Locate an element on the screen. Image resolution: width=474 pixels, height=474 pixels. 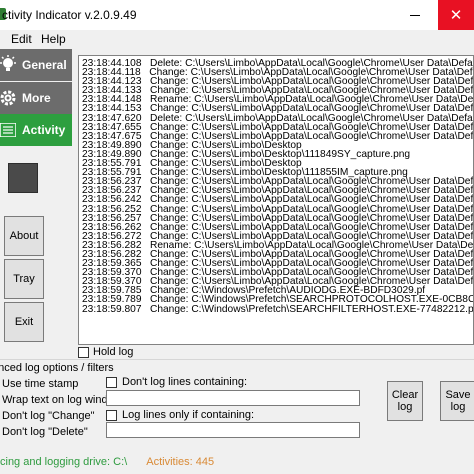
status-activities: Activities: 445 is located at coordinates (180, 462).